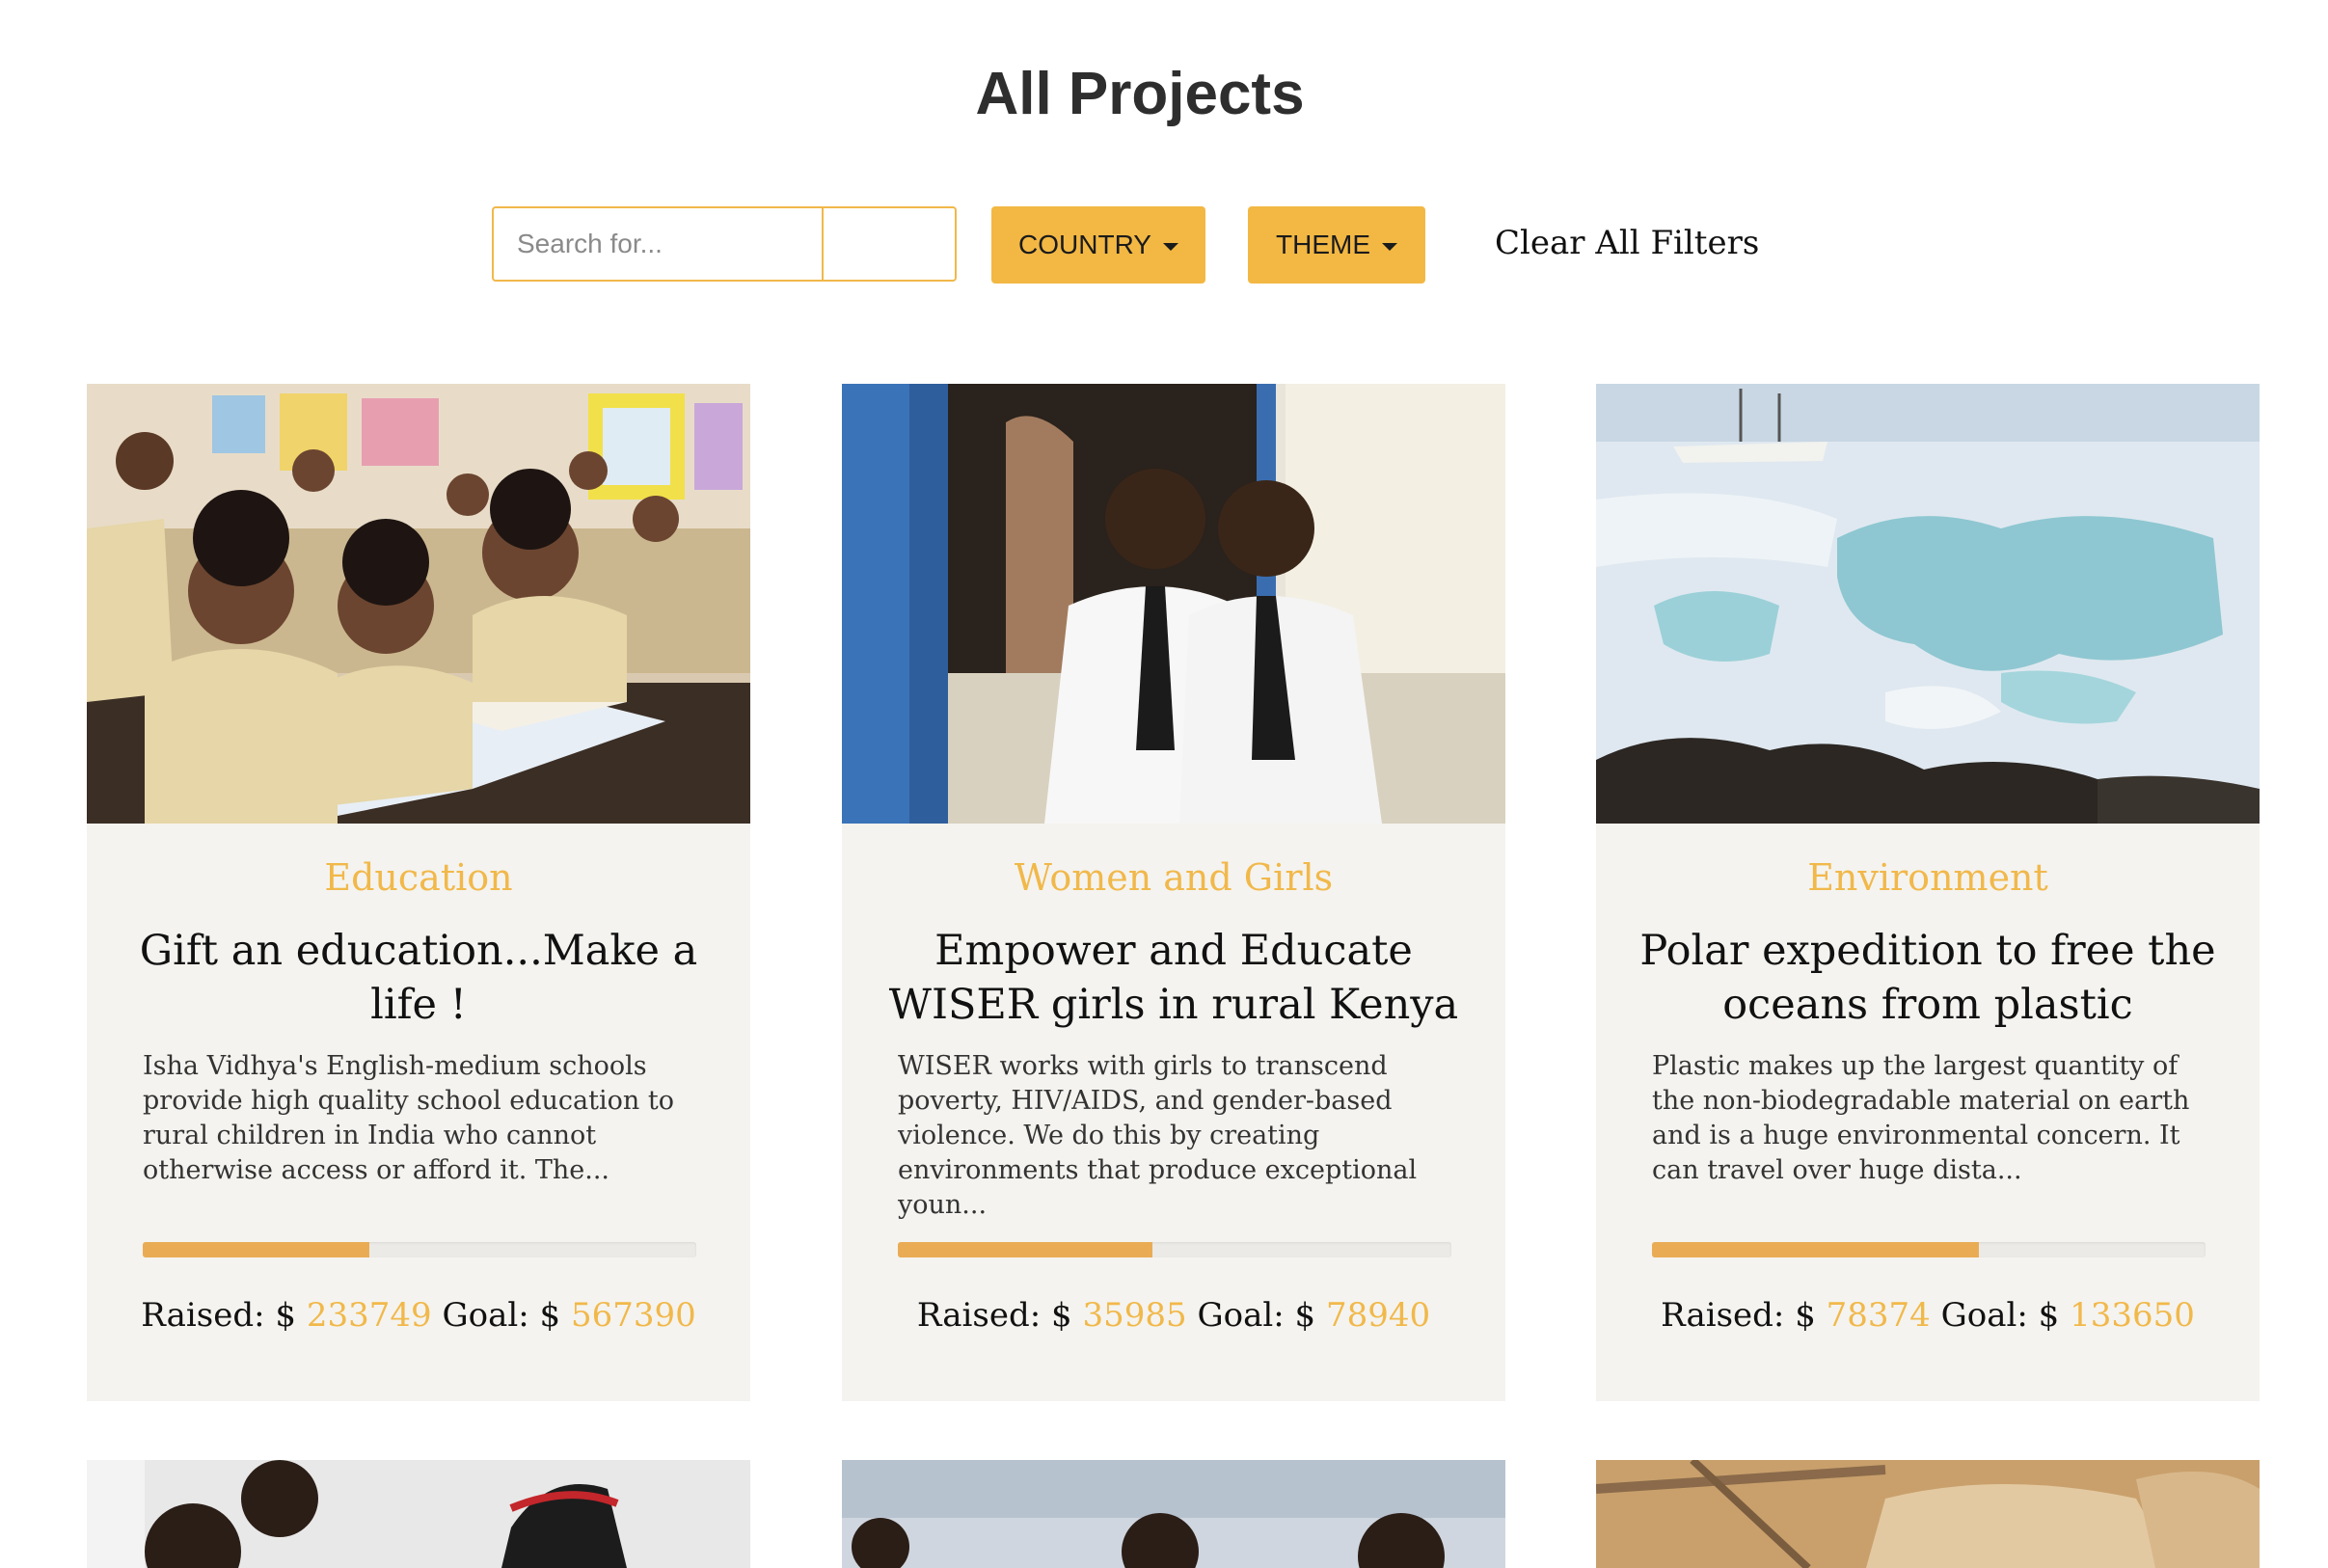 The height and width of the screenshot is (1568, 2328). Describe the element at coordinates (1878, 1315) in the screenshot. I see `raised-amount: 78374` at that location.